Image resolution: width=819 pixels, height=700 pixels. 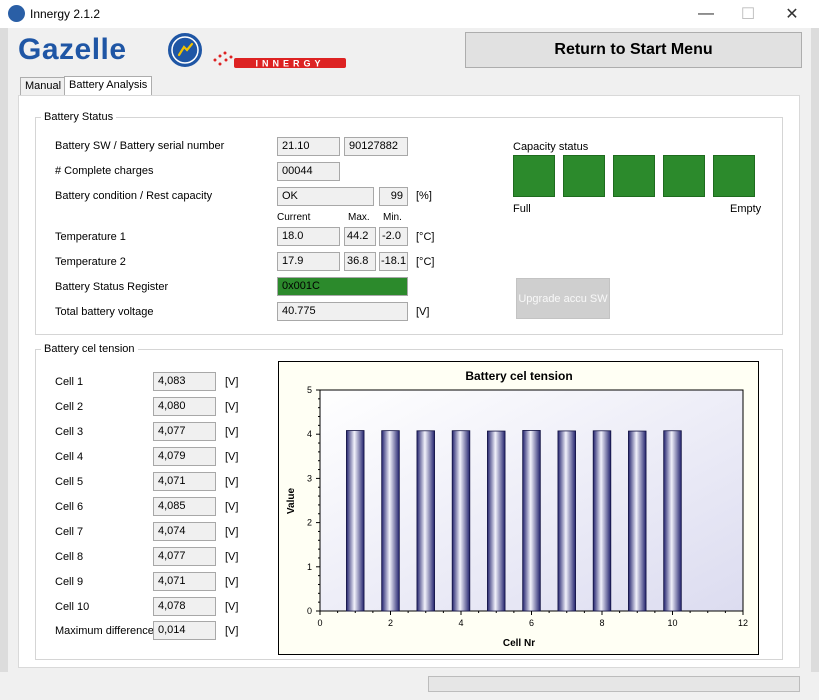 What do you see at coordinates (232, 432) in the screenshot?
I see `cell-3-unit: [V]` at bounding box center [232, 432].